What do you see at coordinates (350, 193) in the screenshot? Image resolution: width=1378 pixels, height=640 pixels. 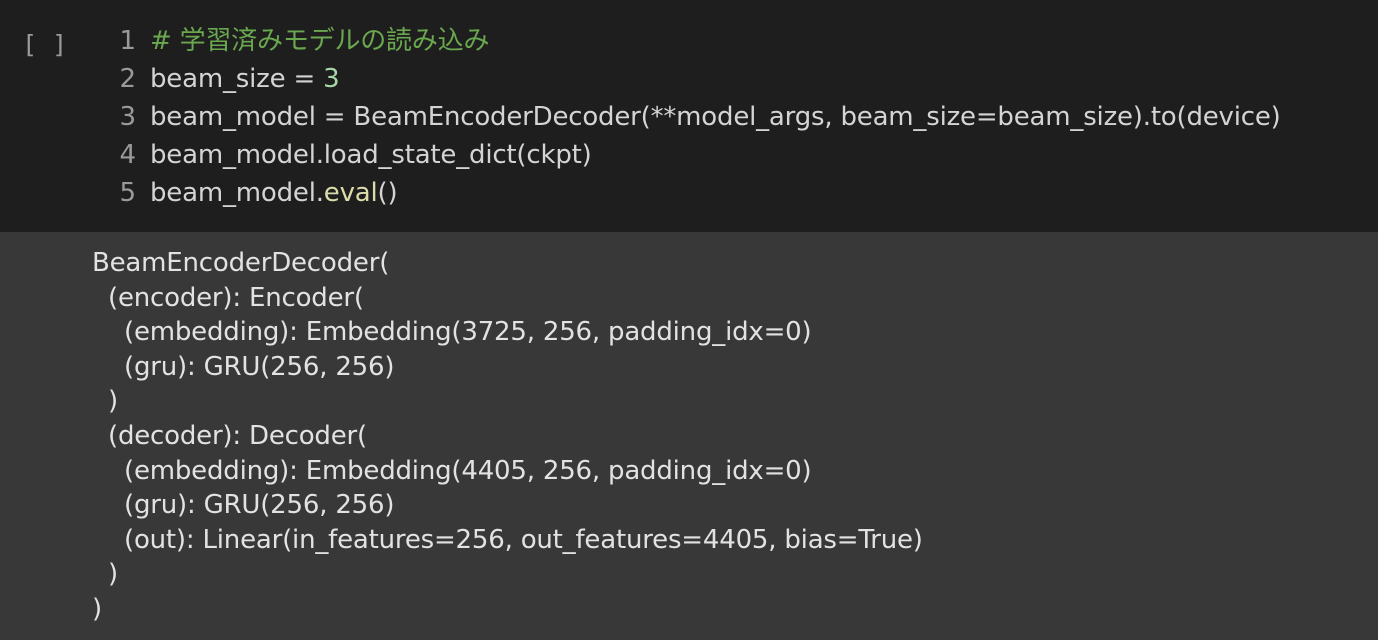 I see `code-token-func: eval` at bounding box center [350, 193].